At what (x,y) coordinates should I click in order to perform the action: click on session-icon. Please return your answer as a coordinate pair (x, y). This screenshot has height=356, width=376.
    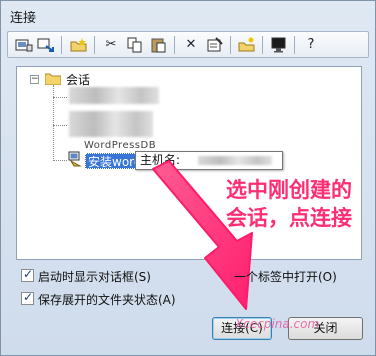
    Looking at the image, I should click on (75, 159).